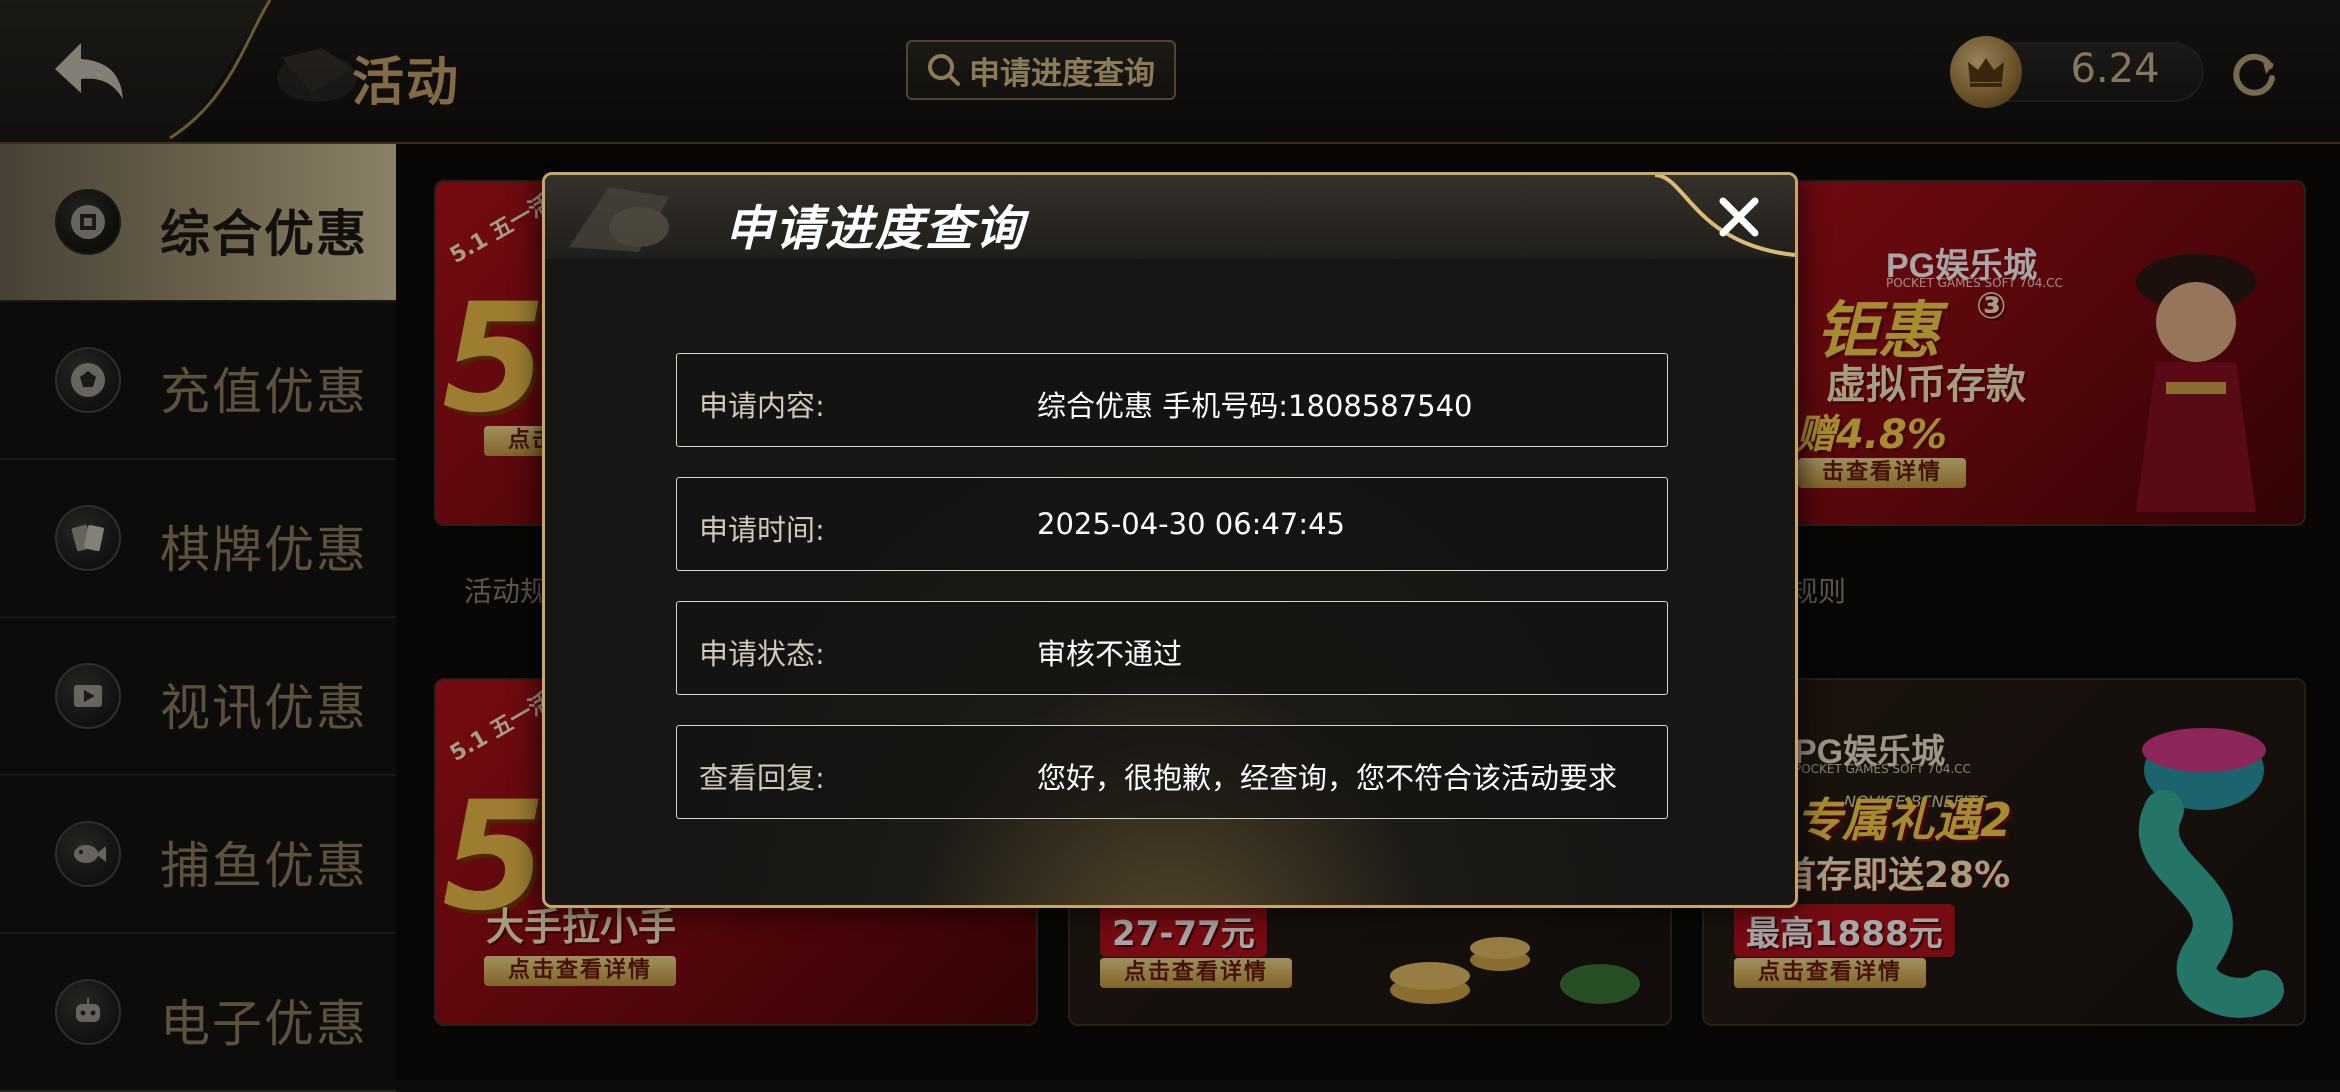 The image size is (2340, 1092). I want to click on dialog-header: 申请进度查询, so click(1170, 217).